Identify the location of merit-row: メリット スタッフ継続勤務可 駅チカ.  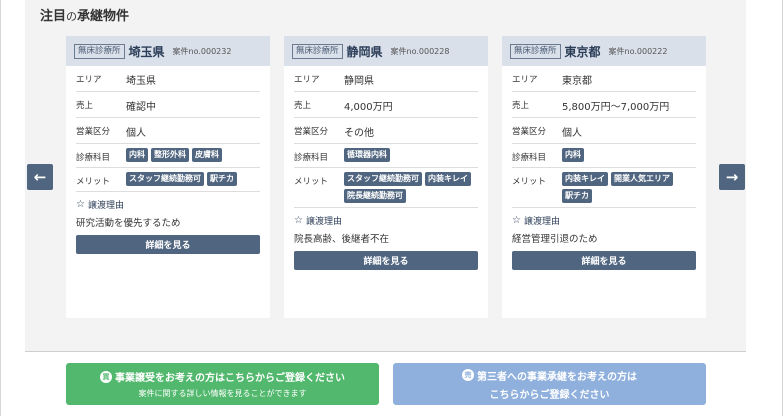
(168, 180).